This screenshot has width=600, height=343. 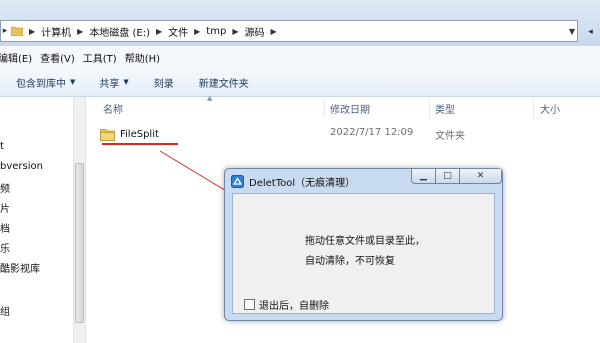 I want to click on new-folder-button: 新建文件夹, so click(x=224, y=82).